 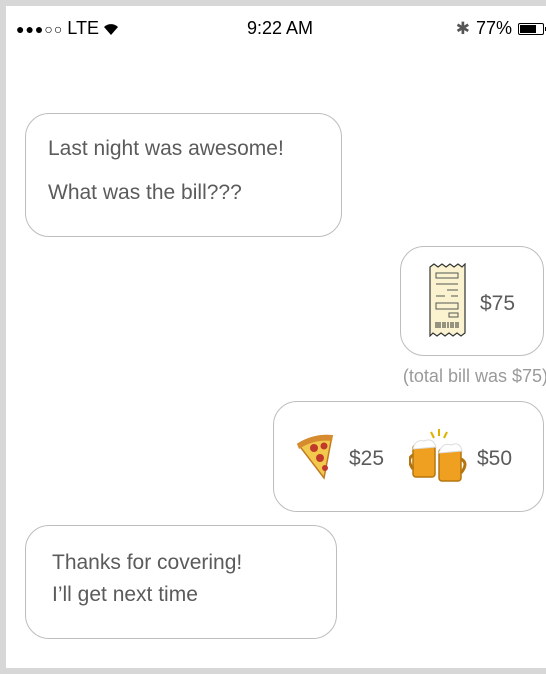 What do you see at coordinates (181, 582) in the screenshot?
I see `message-bubble-incoming: Thanks for covering! I’ll get next time` at bounding box center [181, 582].